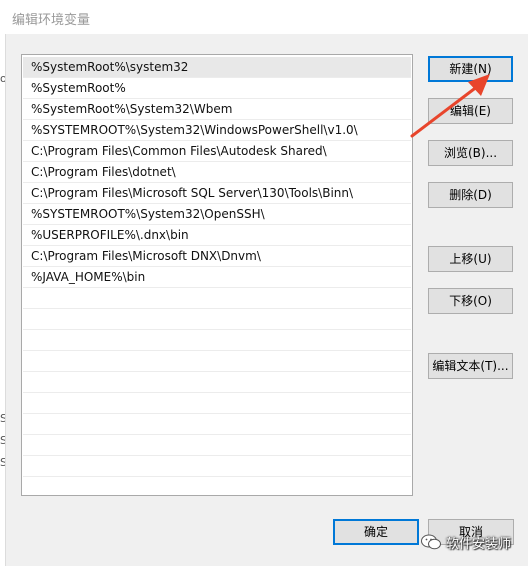  Describe the element at coordinates (217, 67) in the screenshot. I see `list-item: %SystemRoot%\system32` at that location.